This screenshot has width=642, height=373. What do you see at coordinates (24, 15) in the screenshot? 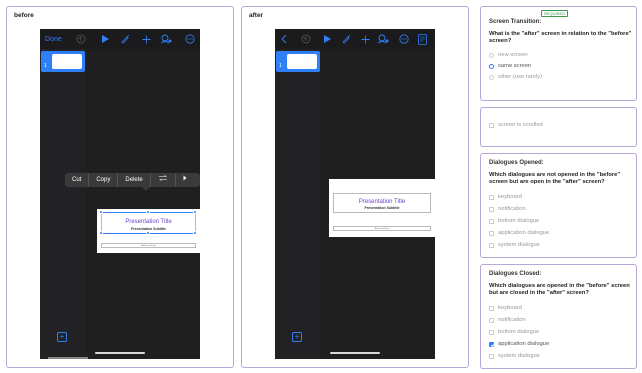
I see `before-title: before` at bounding box center [24, 15].